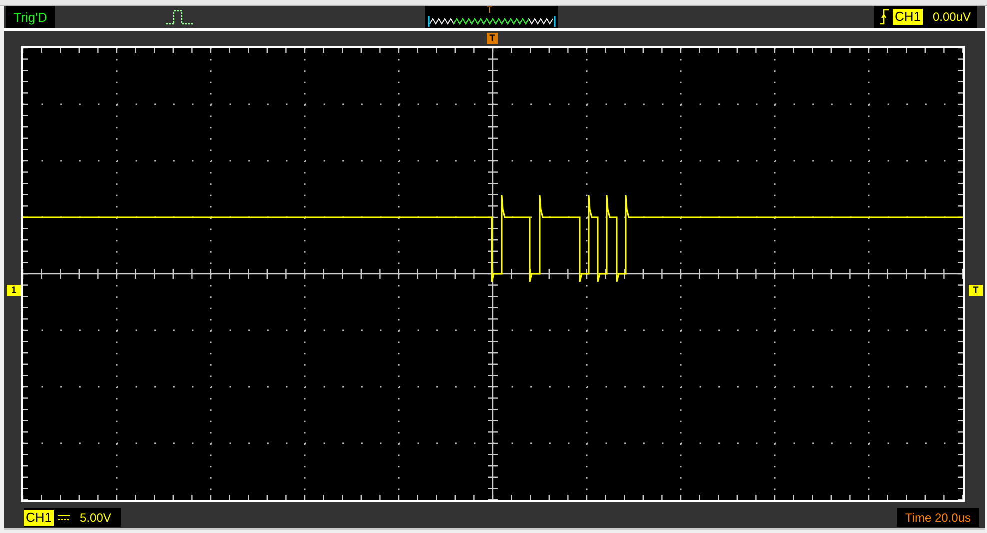 Image resolution: width=987 pixels, height=533 pixels. Describe the element at coordinates (14, 290) in the screenshot. I see `channel-marker: 1` at that location.